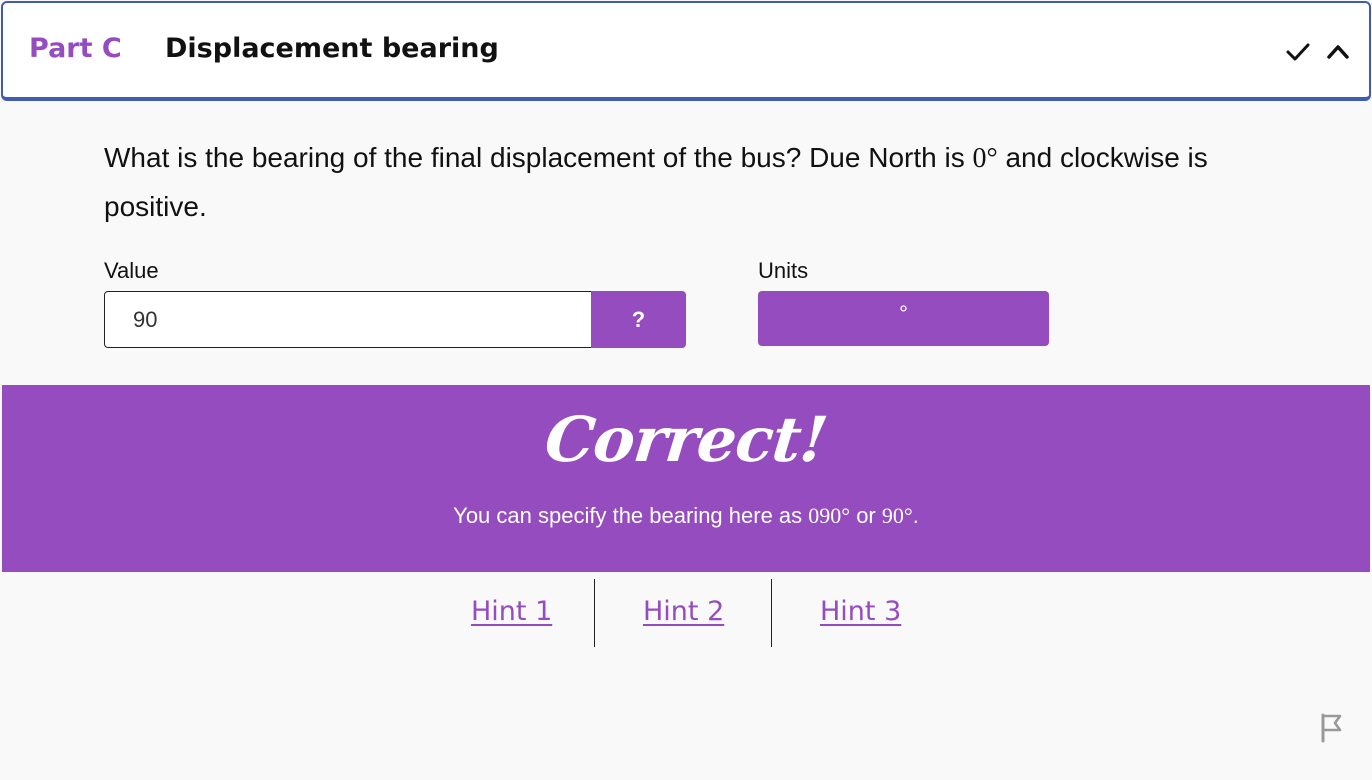 This screenshot has height=780, width=1372. I want to click on correct-title: Correct!, so click(686, 439).